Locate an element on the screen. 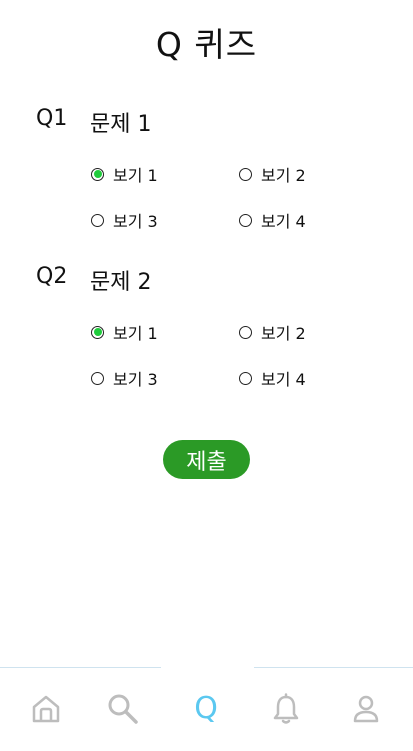  tab-profile is located at coordinates (366, 709).